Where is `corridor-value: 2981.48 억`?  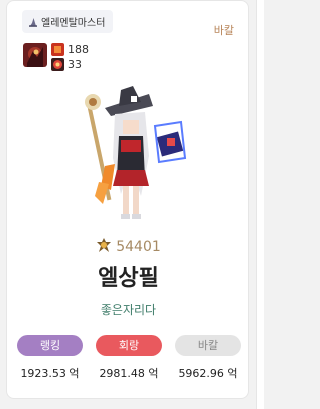
corridor-value: 2981.48 억 is located at coordinates (129, 373).